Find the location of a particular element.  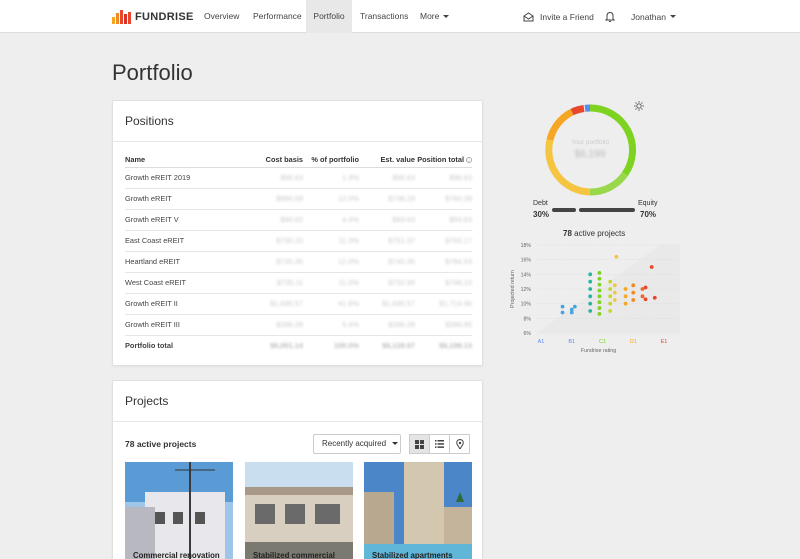

grid-view-button is located at coordinates (419, 444).